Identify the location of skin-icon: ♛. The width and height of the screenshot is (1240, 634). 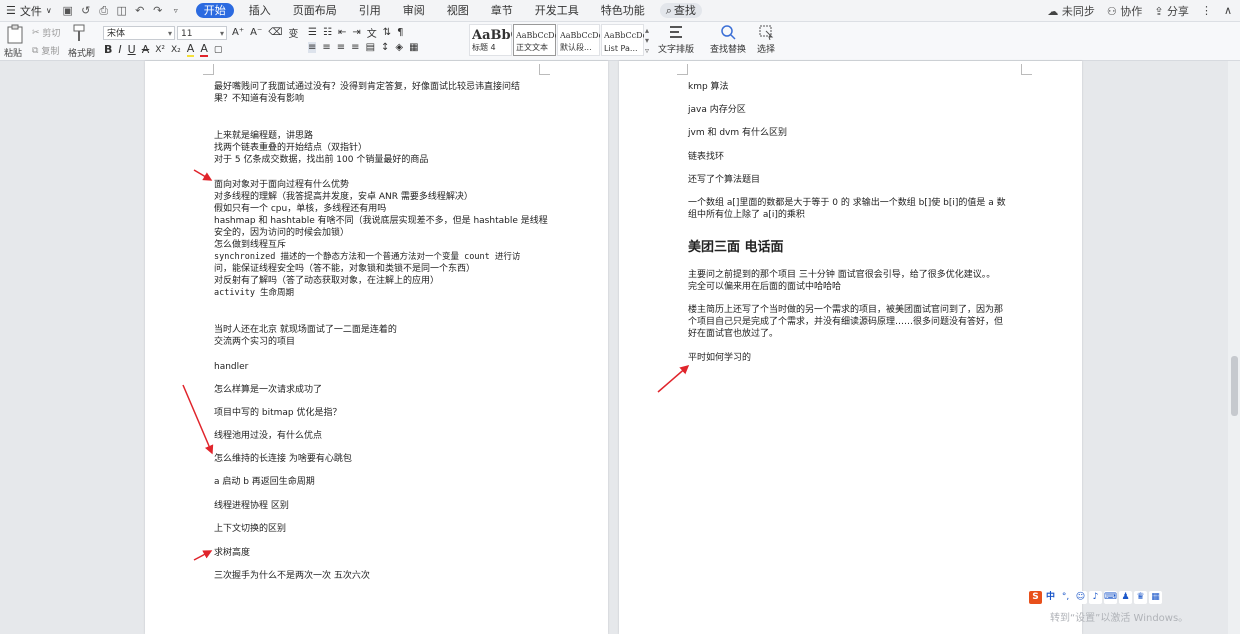
(1140, 597).